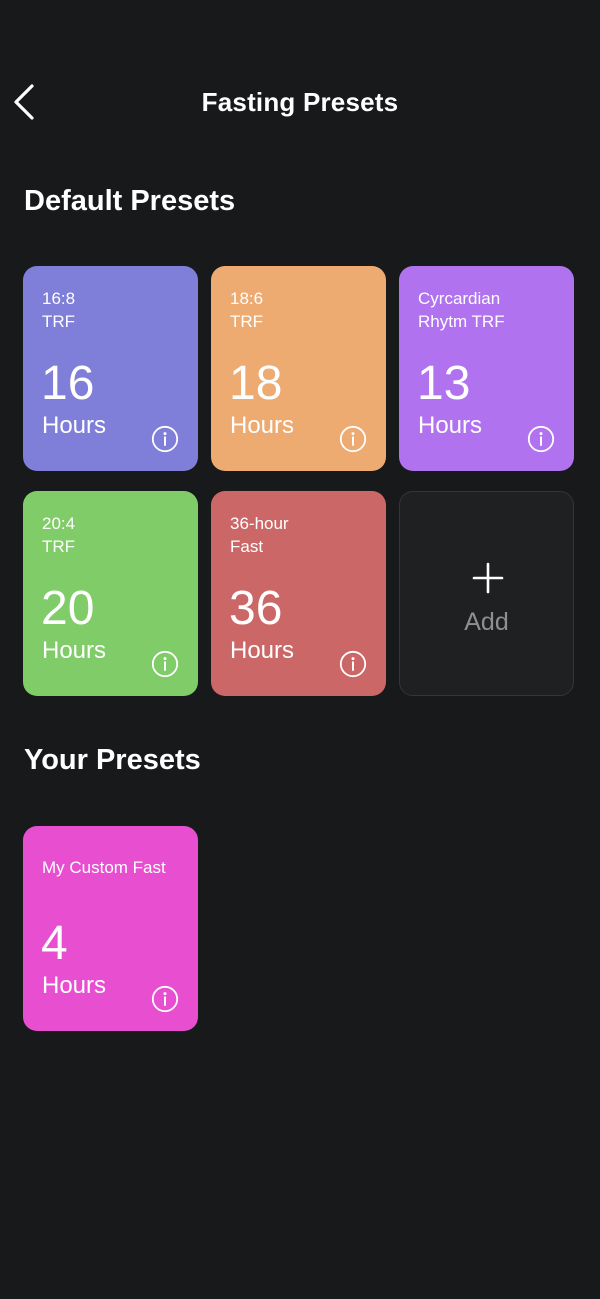  I want to click on add-preset-button: Add, so click(486, 593).